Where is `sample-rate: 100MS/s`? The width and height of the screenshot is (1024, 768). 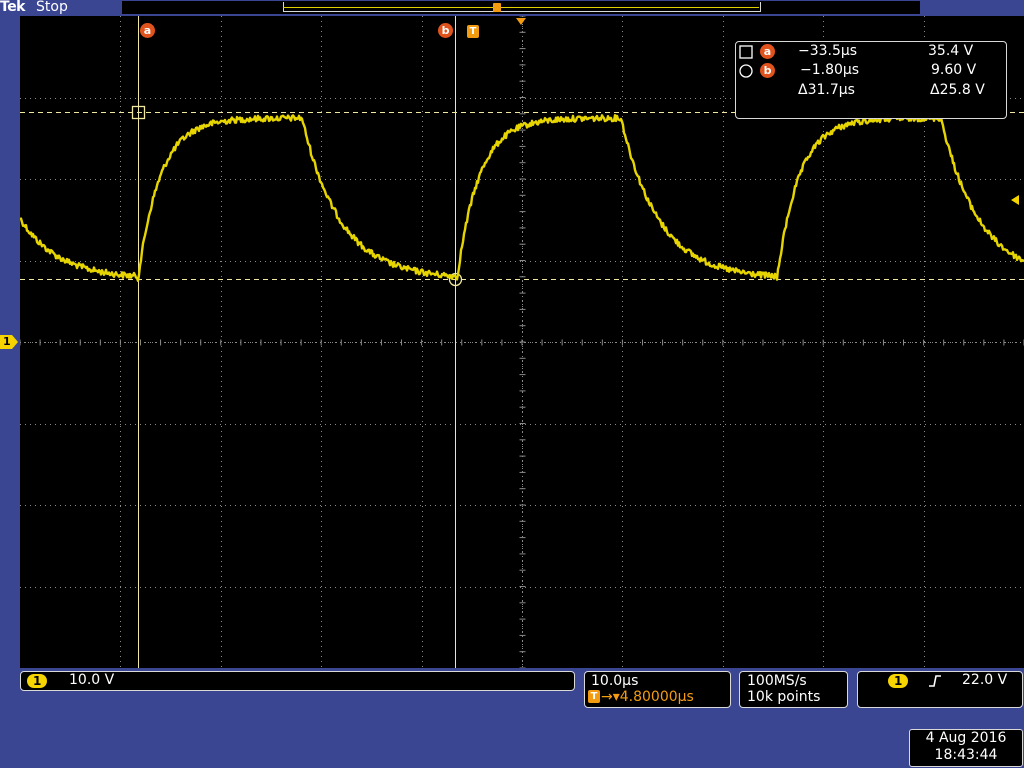
sample-rate: 100MS/s is located at coordinates (777, 681).